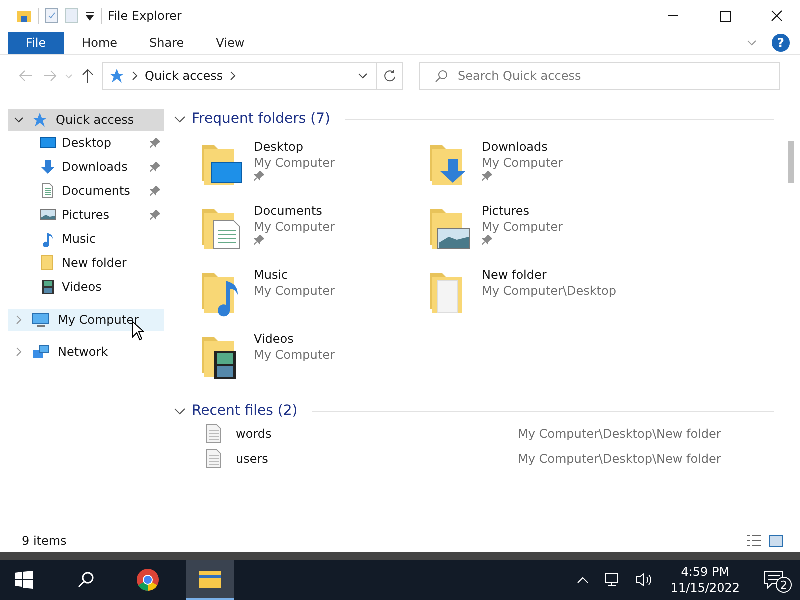 The width and height of the screenshot is (800, 600). What do you see at coordinates (754, 541) in the screenshot?
I see `details-view-icon` at bounding box center [754, 541].